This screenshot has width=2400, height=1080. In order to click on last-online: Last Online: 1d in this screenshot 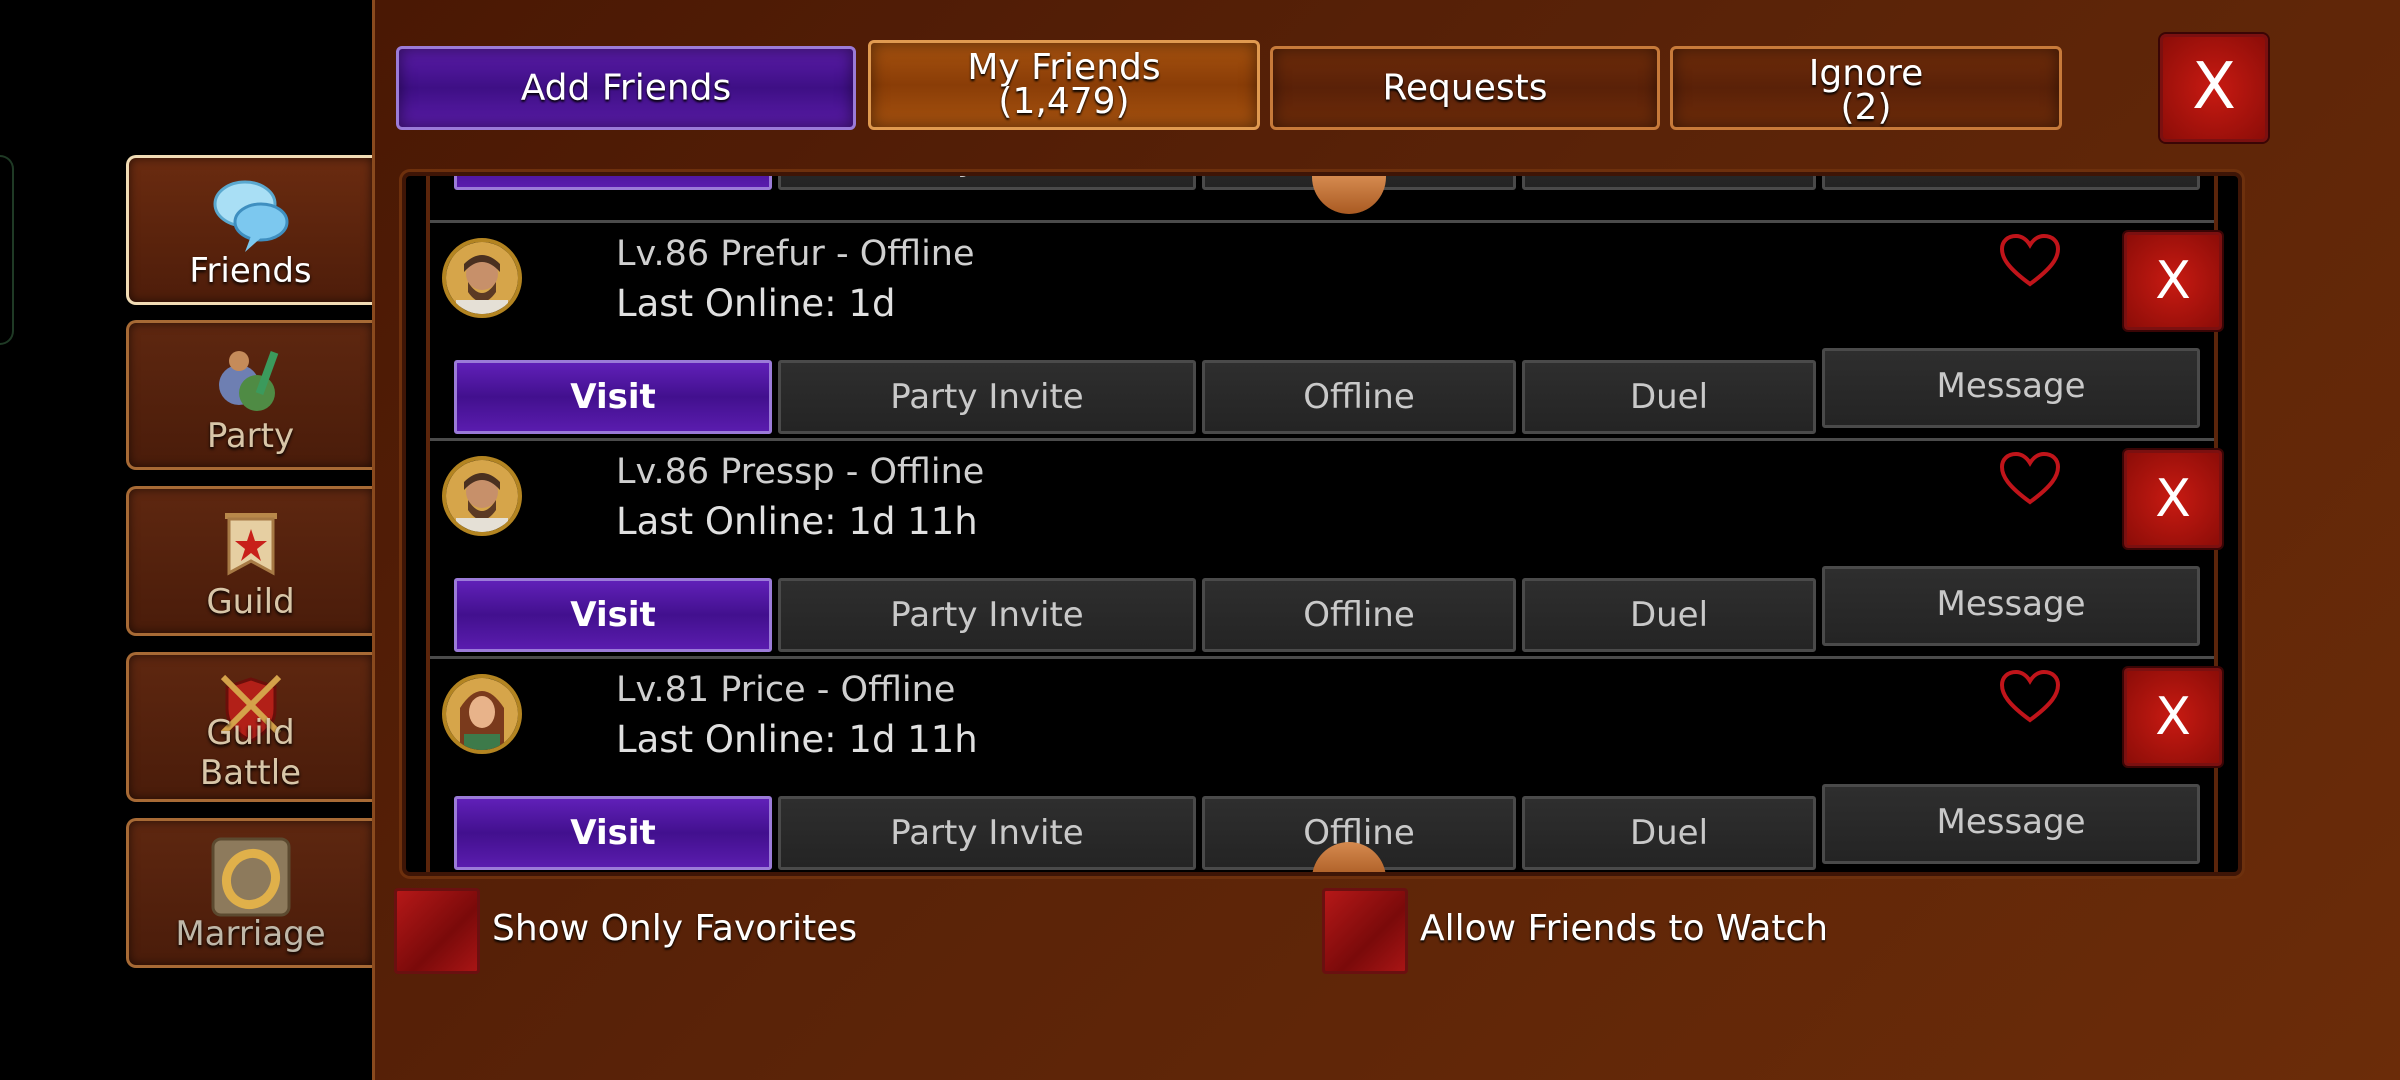, I will do `click(756, 303)`.